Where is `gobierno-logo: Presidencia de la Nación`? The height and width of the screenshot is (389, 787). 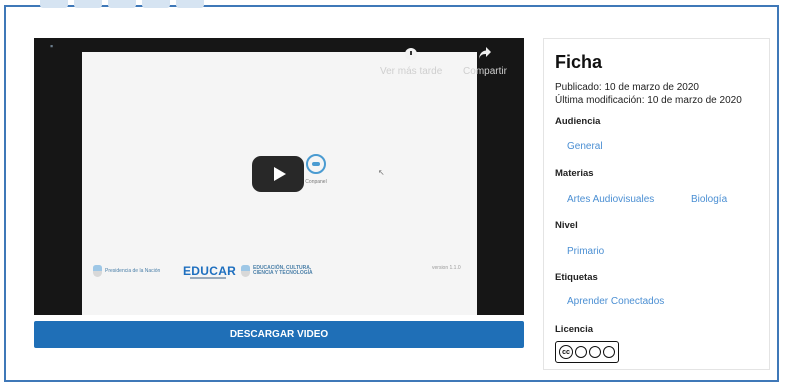
gobierno-logo: Presidencia de la Nación is located at coordinates (126, 271).